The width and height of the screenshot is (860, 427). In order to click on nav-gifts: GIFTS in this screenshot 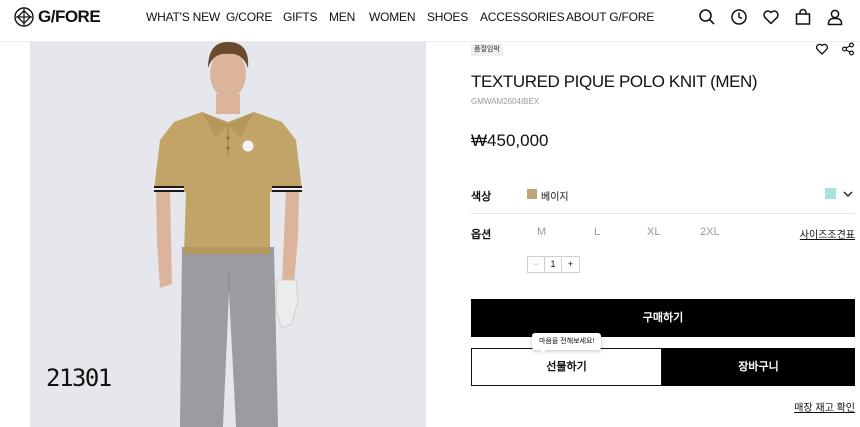, I will do `click(300, 17)`.